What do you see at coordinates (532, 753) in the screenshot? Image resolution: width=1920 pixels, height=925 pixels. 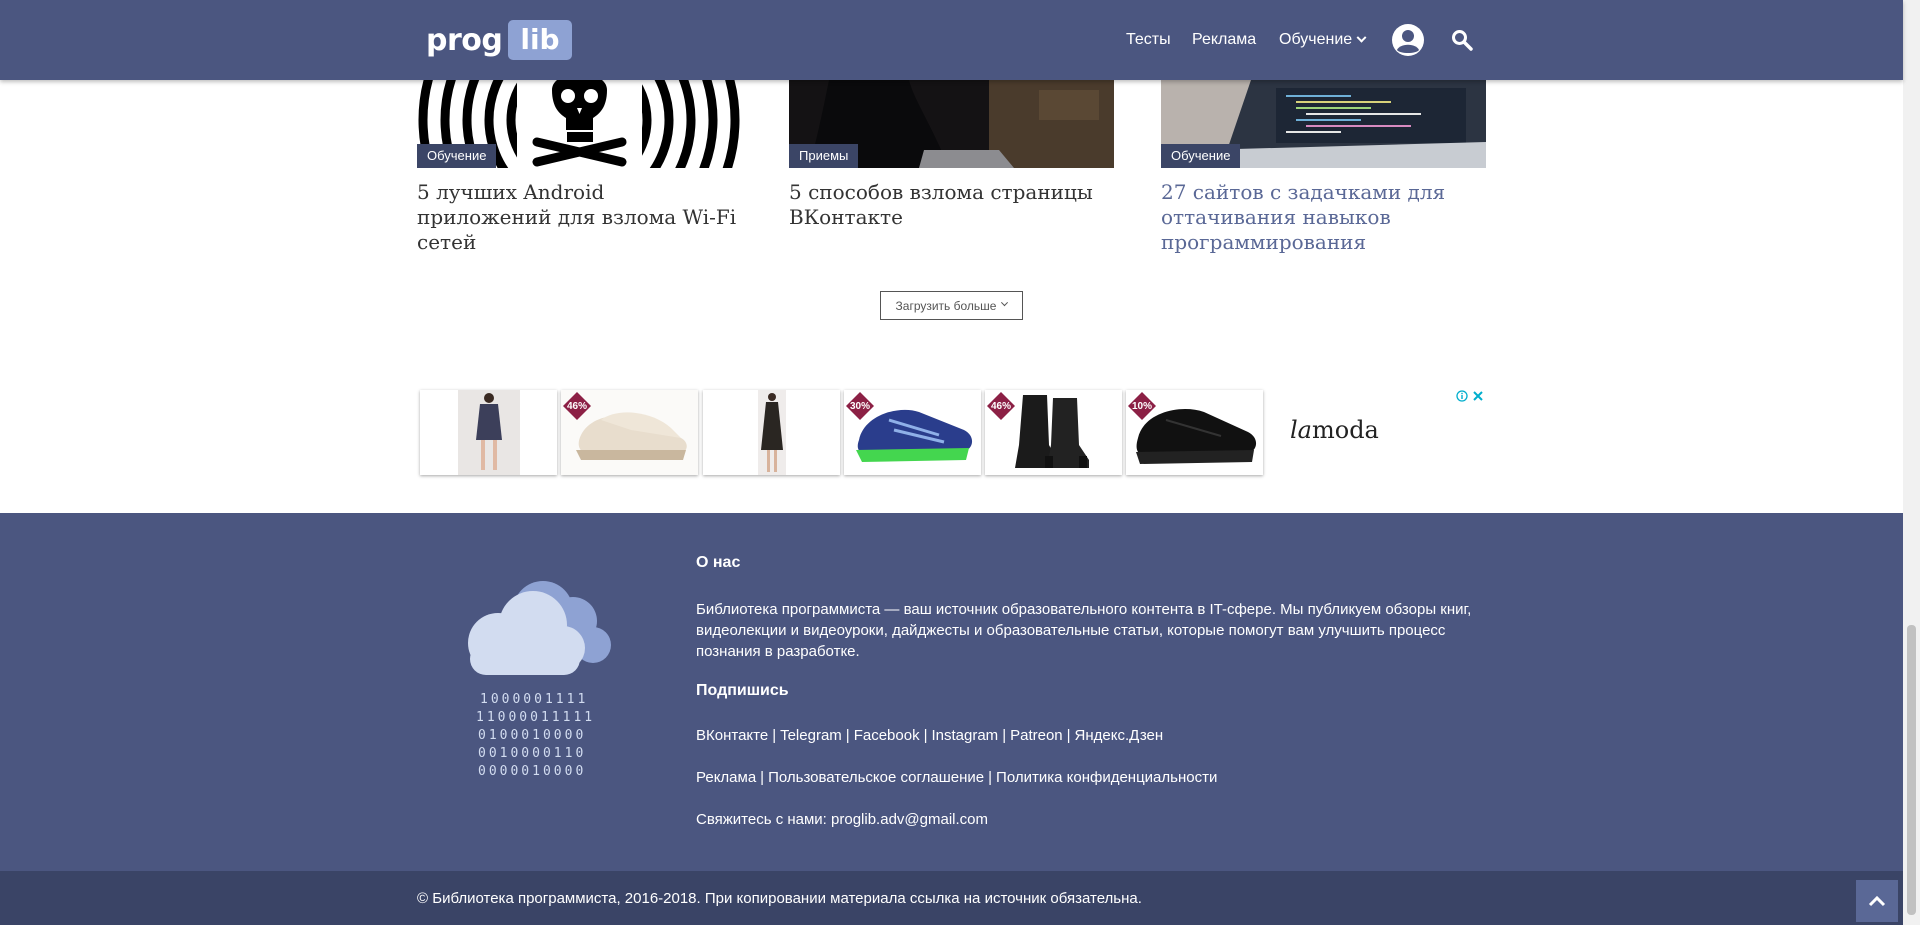 I see `binary-line: 0010000110` at bounding box center [532, 753].